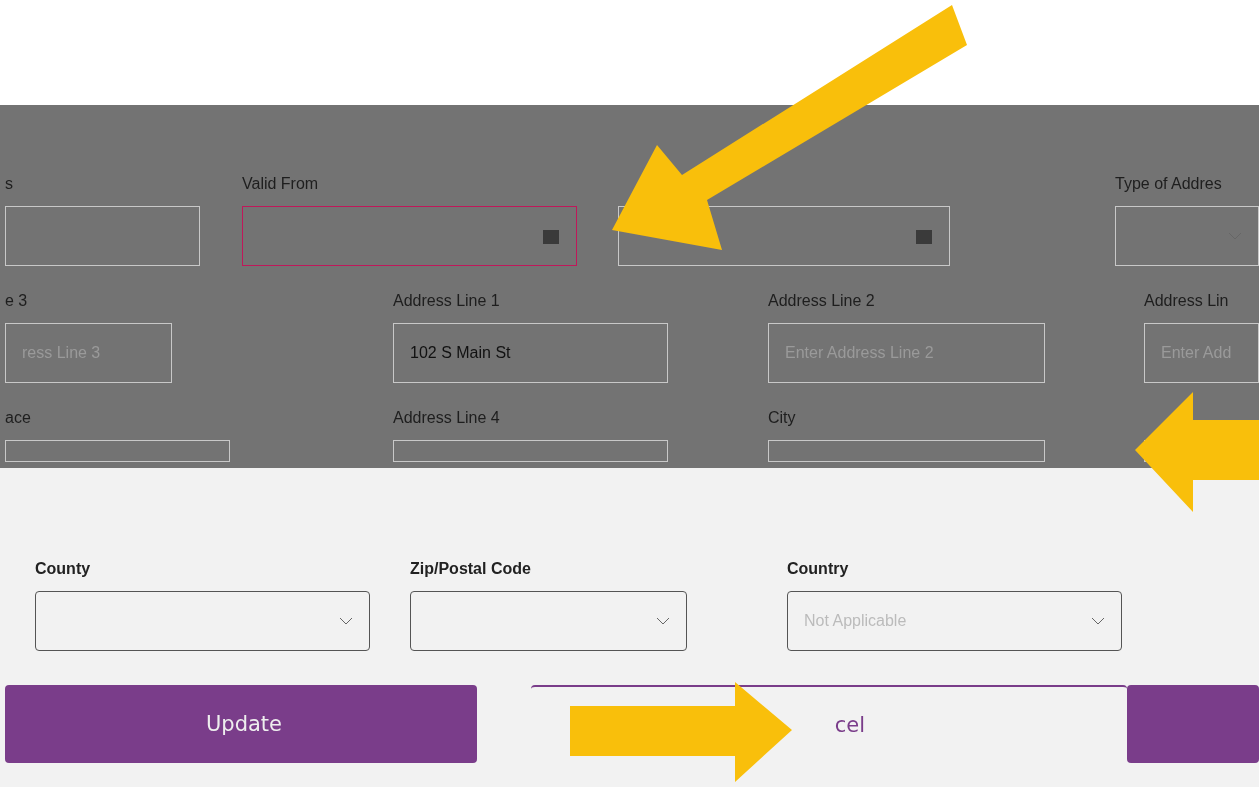  Describe the element at coordinates (447, 301) in the screenshot. I see `field-label: Address Line 1` at that location.